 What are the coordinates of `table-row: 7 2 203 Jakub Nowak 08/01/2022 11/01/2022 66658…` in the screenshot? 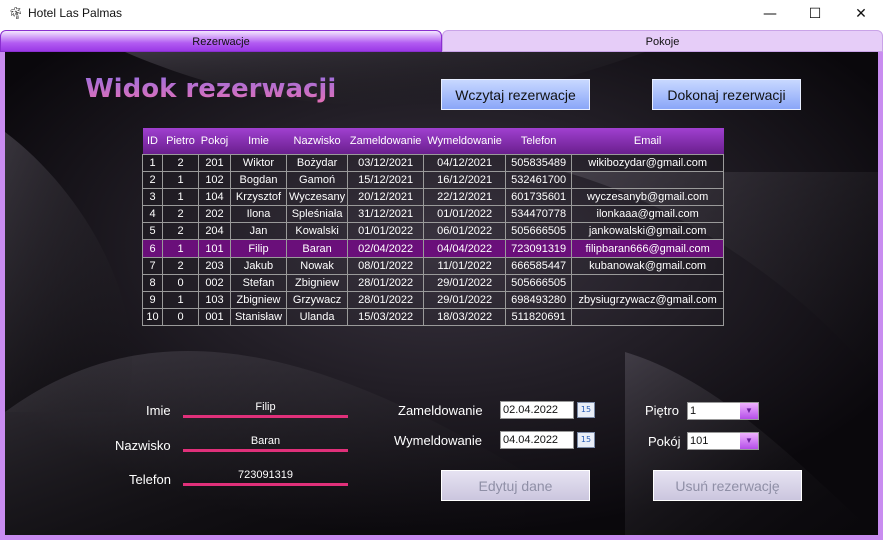 It's located at (433, 265).